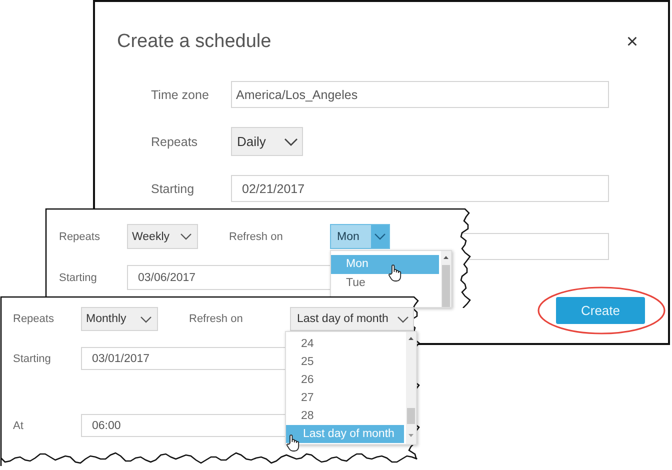 Image resolution: width=672 pixels, height=470 pixels. Describe the element at coordinates (194, 42) in the screenshot. I see `dialog-title: Create a schedule` at that location.